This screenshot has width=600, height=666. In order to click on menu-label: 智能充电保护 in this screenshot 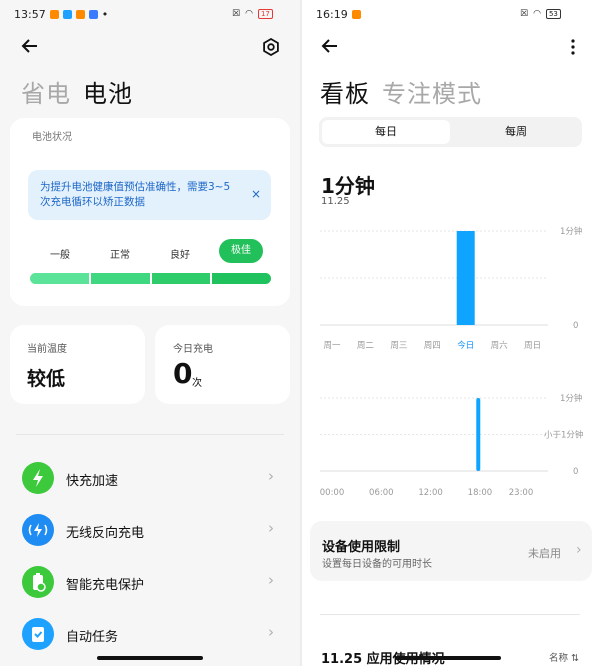, I will do `click(105, 585)`.